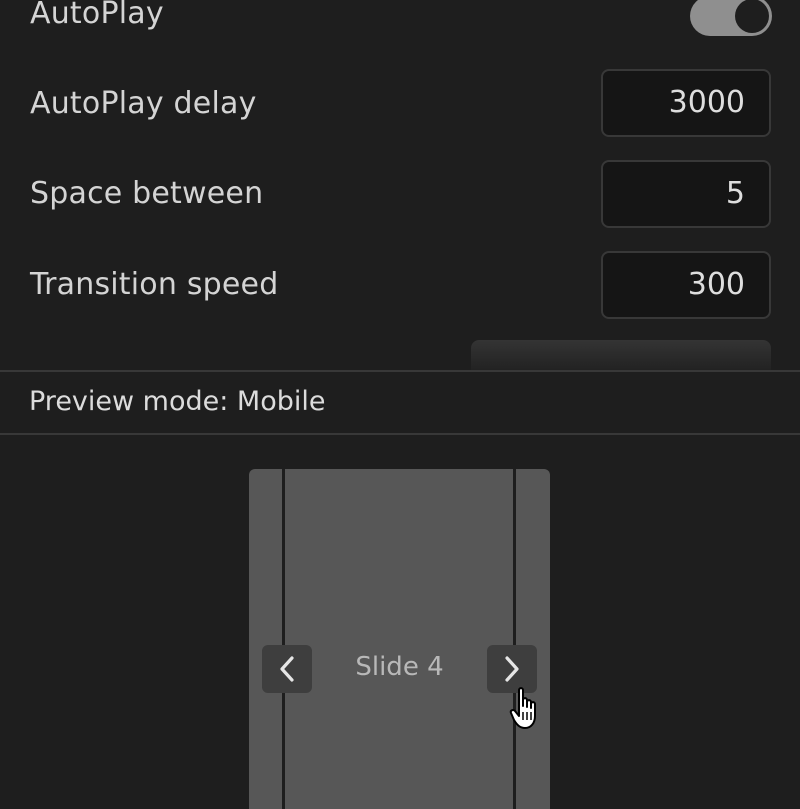  Describe the element at coordinates (686, 194) in the screenshot. I see `space-between-input: 5` at that location.